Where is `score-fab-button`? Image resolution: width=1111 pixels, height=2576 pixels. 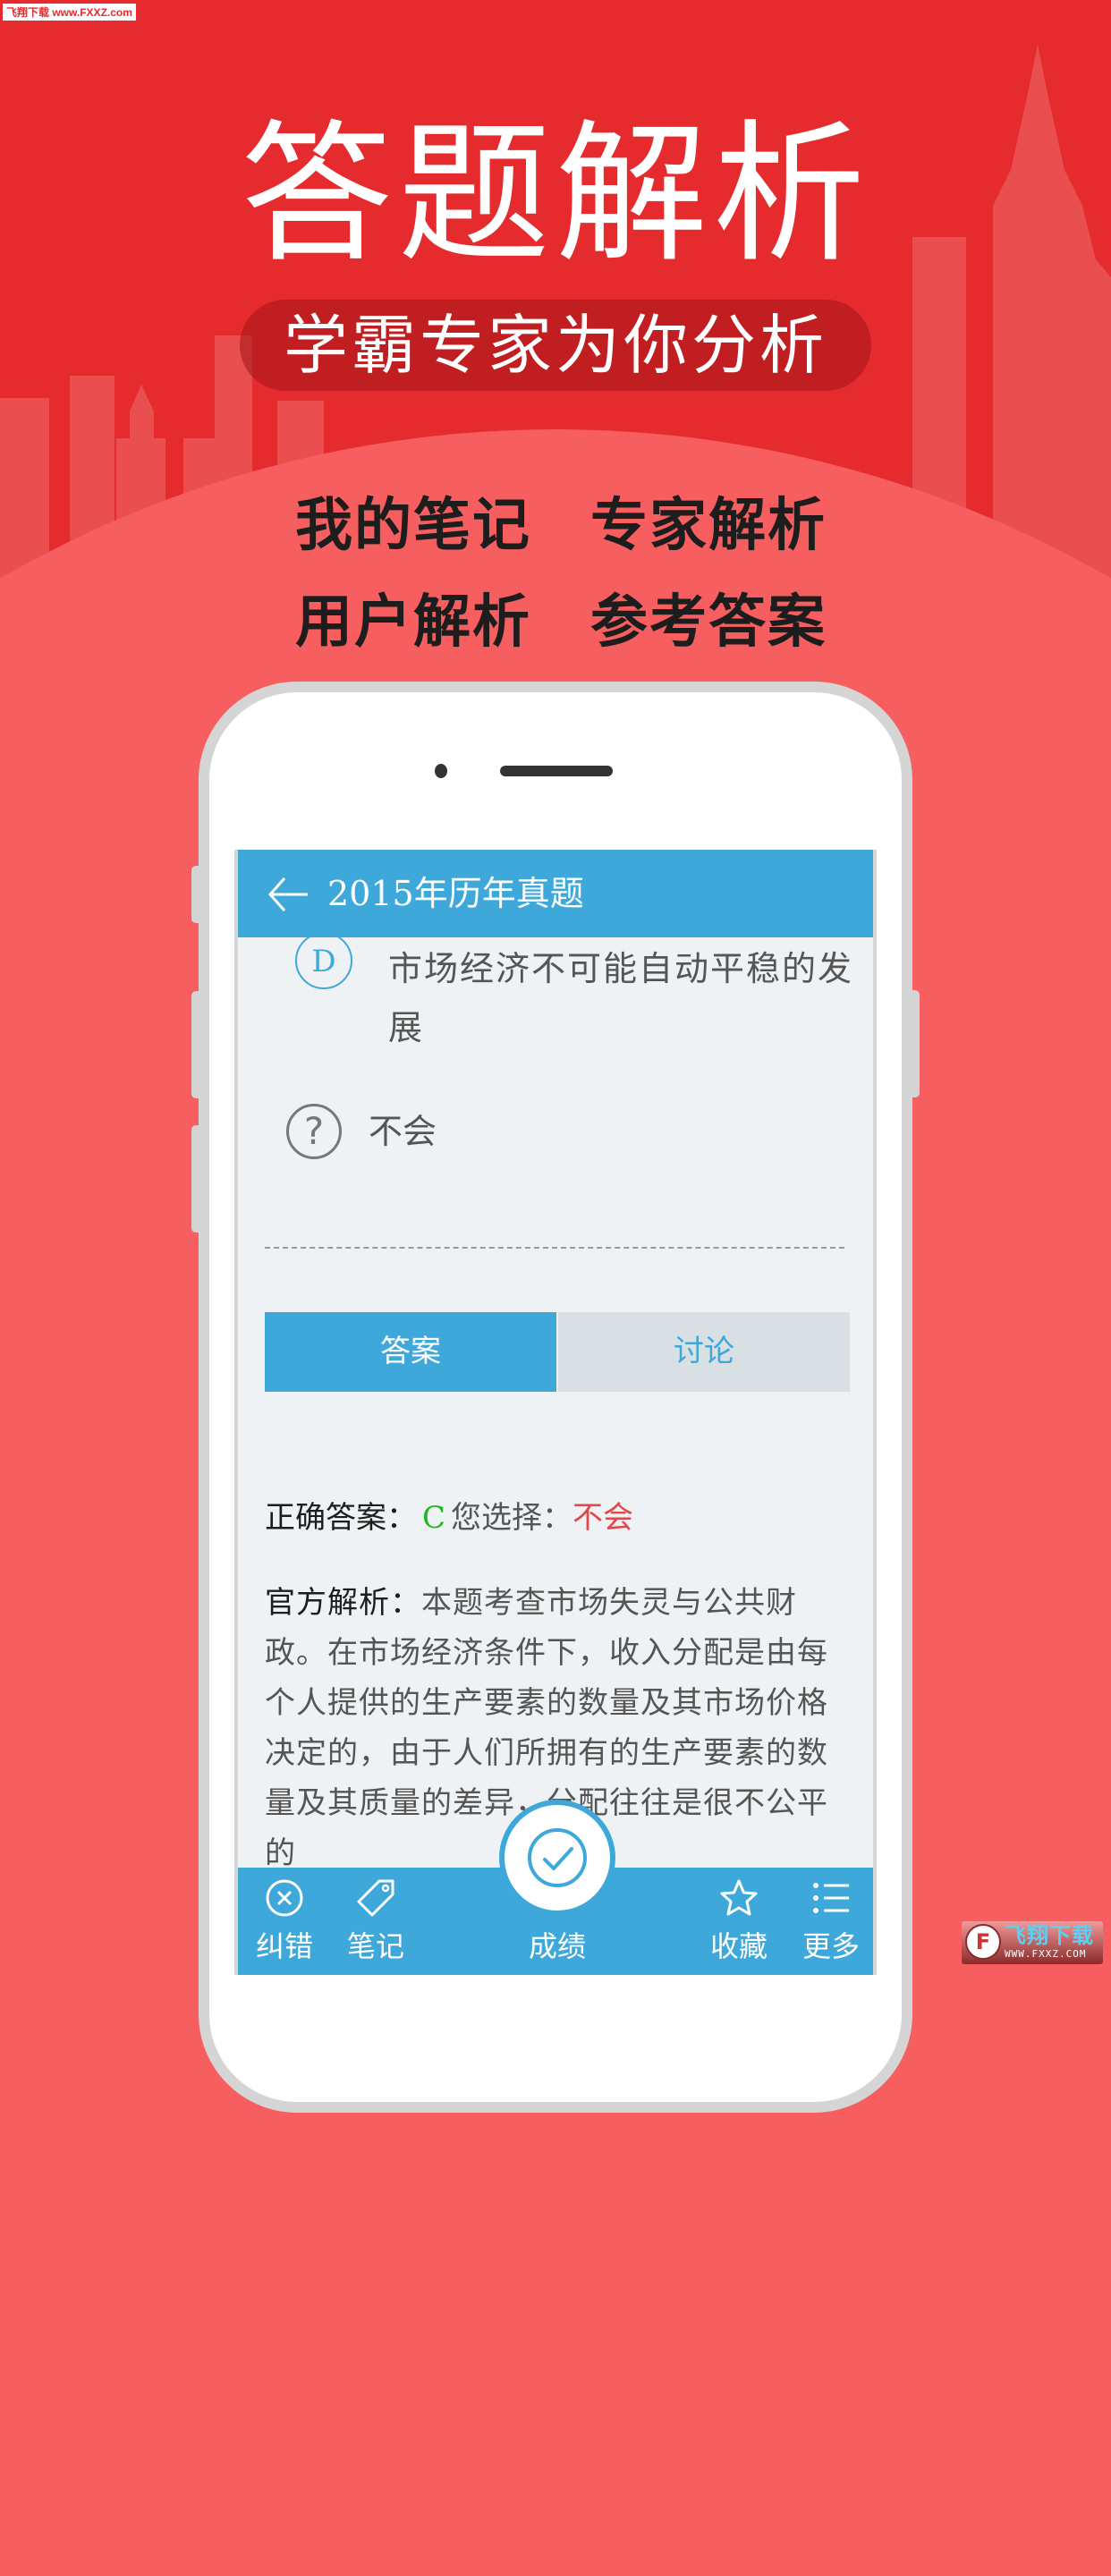
score-fab-button is located at coordinates (557, 1858).